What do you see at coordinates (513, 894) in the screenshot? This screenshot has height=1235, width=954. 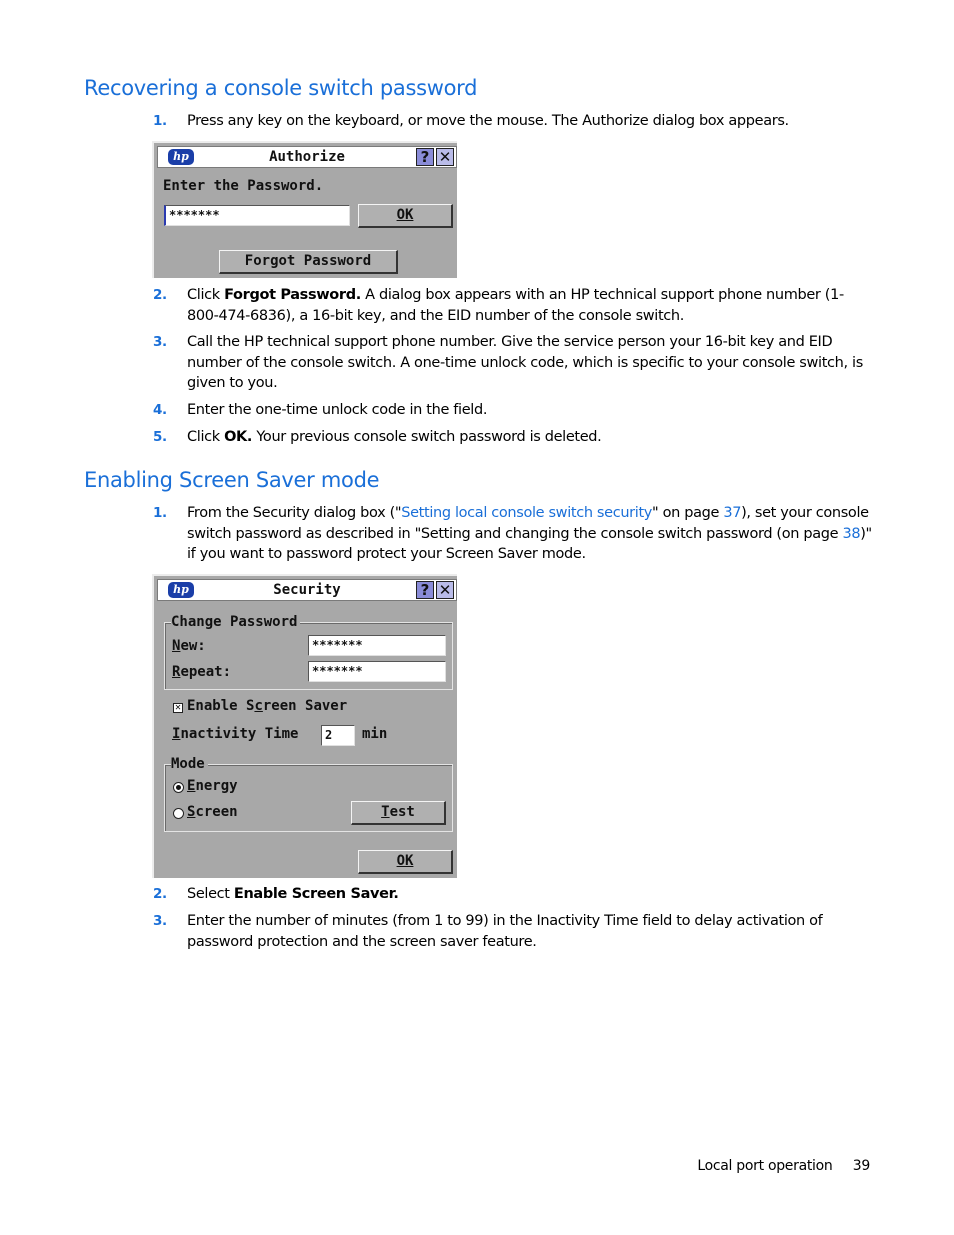 I see `step-2: 2. Select Enable Screen Saver.` at bounding box center [513, 894].